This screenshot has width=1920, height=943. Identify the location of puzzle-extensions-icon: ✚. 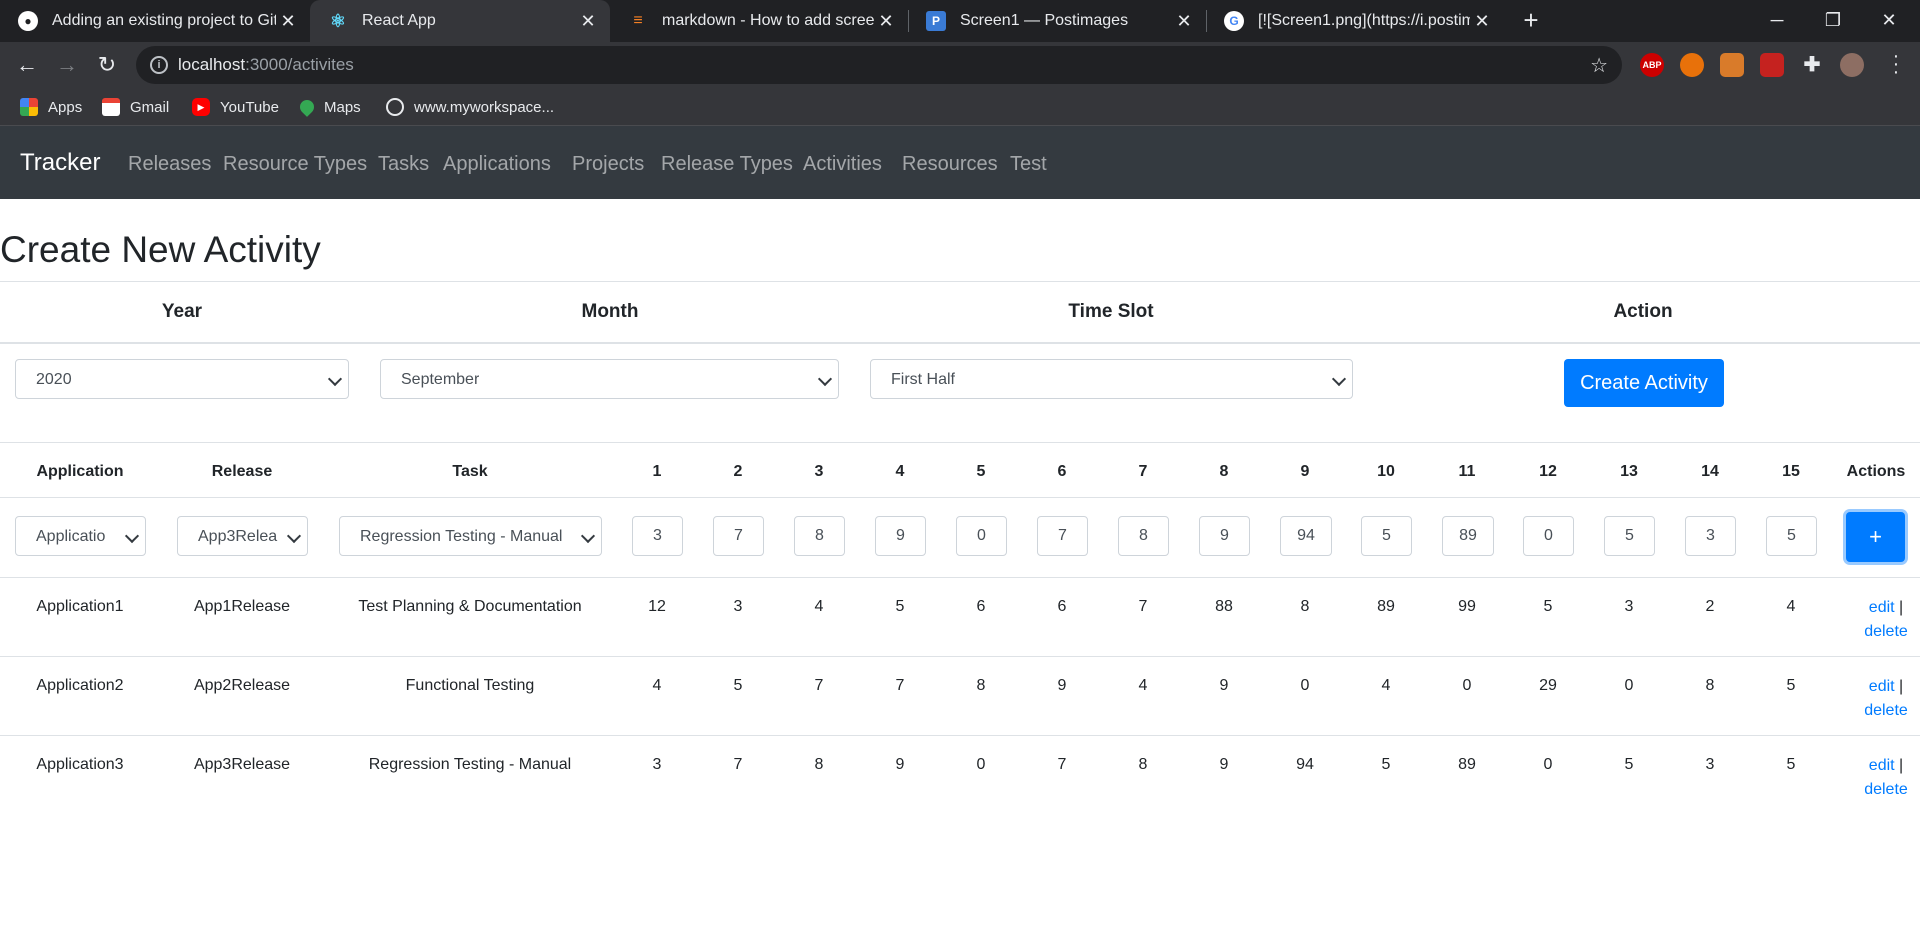
(1812, 65).